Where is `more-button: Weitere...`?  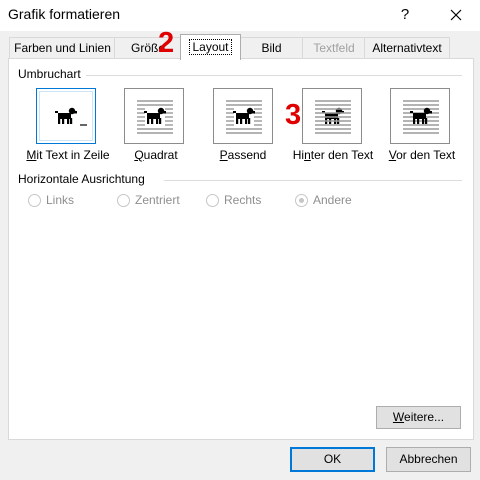 more-button: Weitere... is located at coordinates (418, 417).